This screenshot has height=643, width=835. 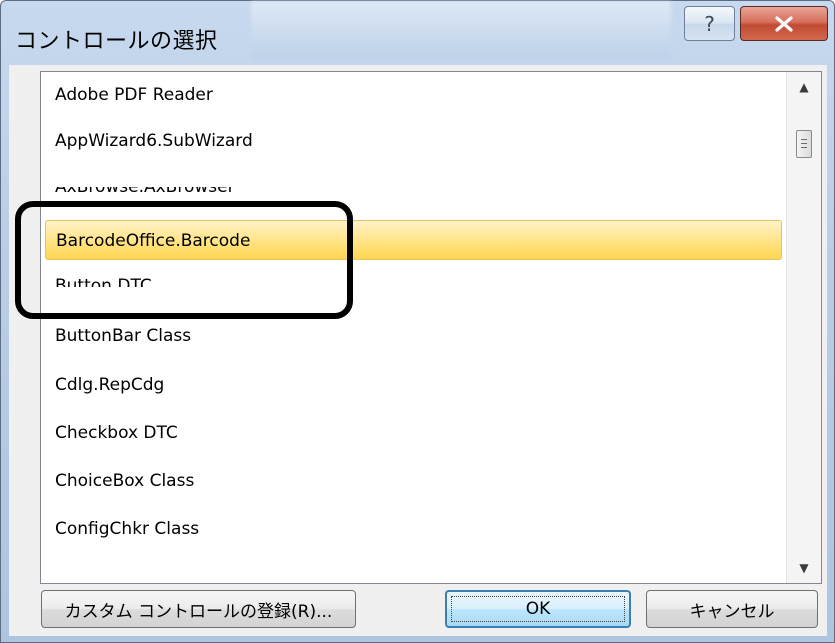 I want to click on list-item: ConfigChkr Class, so click(x=413, y=529).